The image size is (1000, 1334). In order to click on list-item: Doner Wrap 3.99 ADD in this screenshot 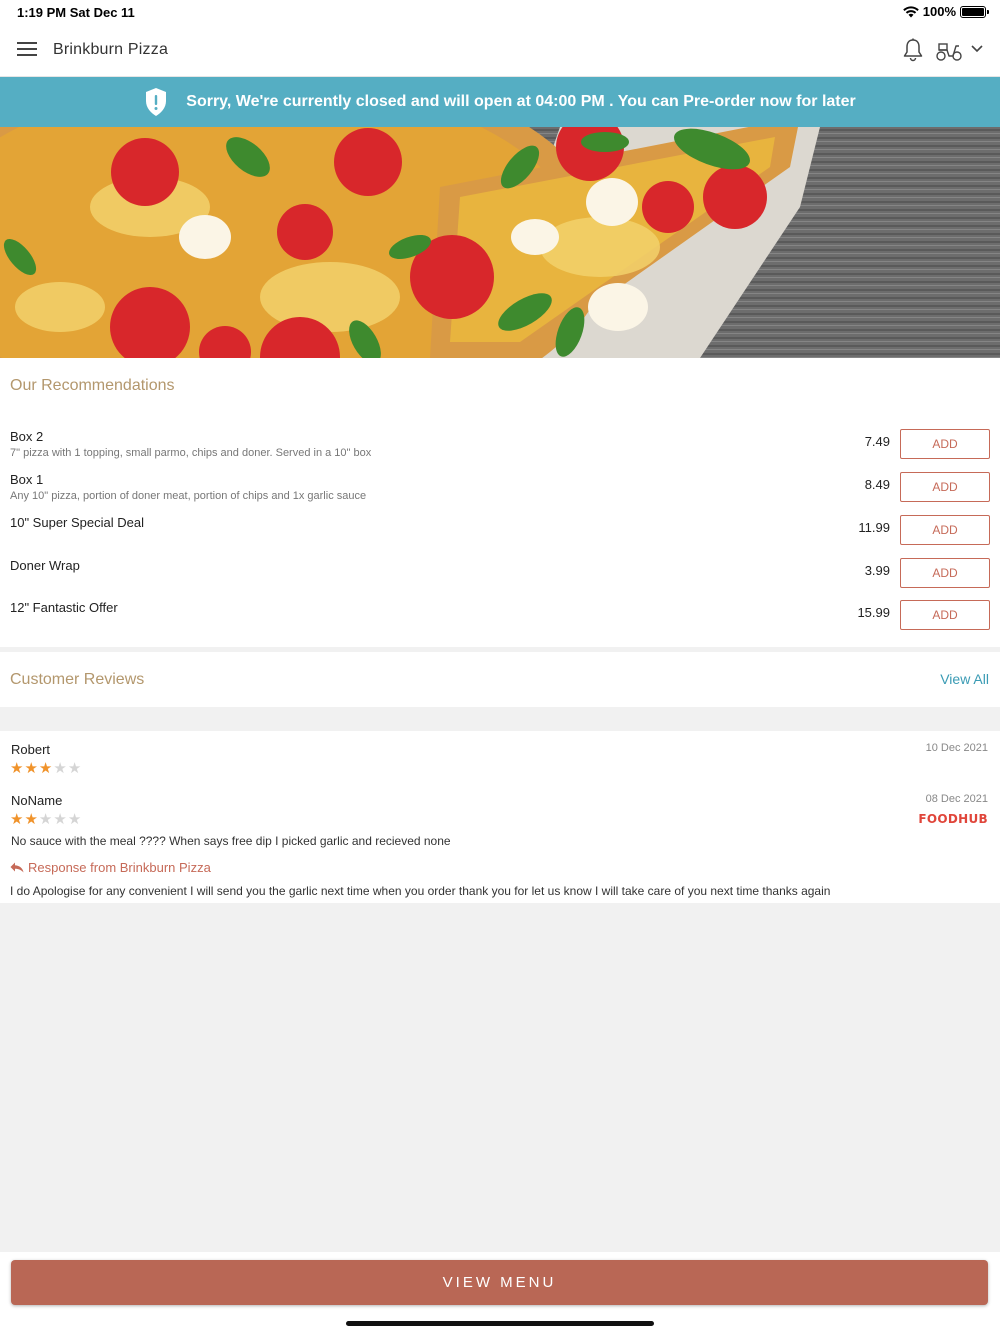, I will do `click(500, 578)`.